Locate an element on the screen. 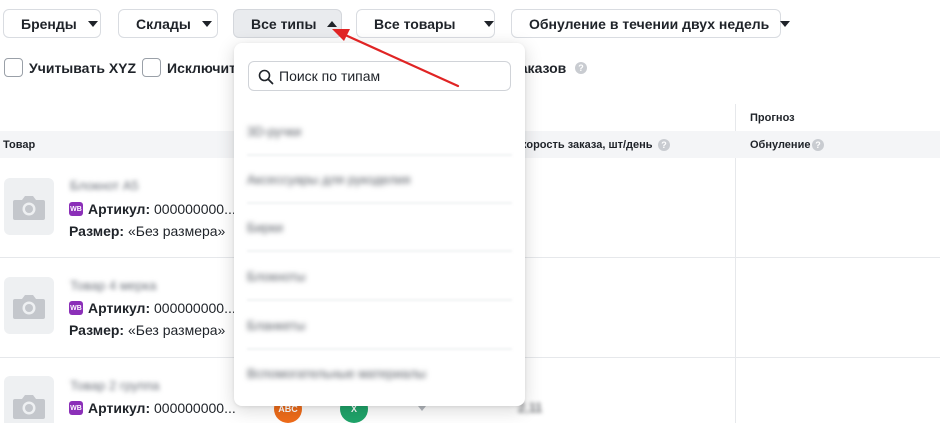  type-option: Аксессуары для рукоделия is located at coordinates (379, 180).